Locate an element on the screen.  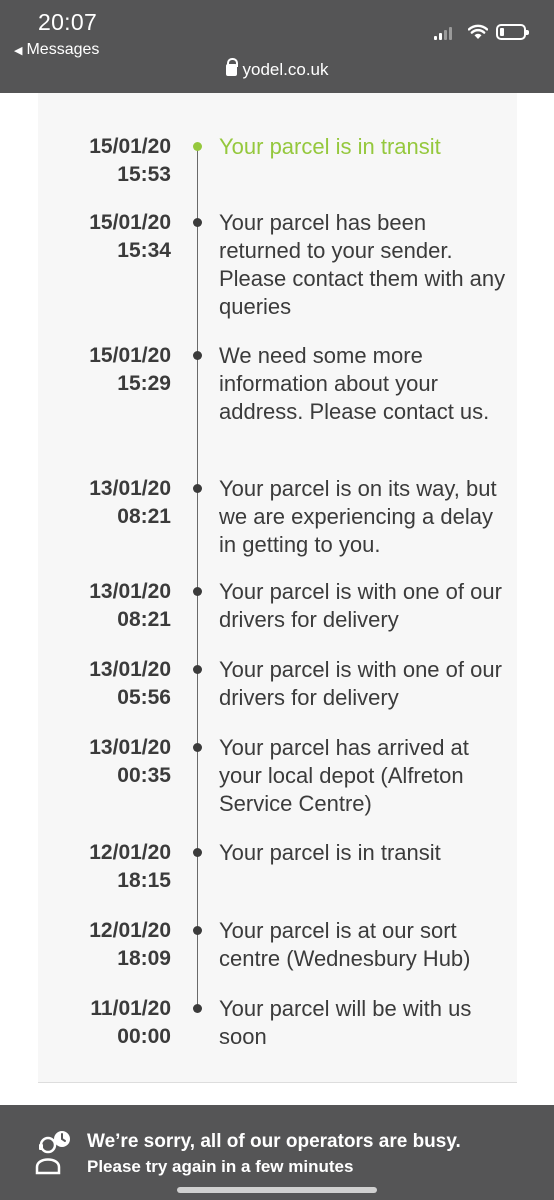
event-time: 00:35 is located at coordinates (144, 775).